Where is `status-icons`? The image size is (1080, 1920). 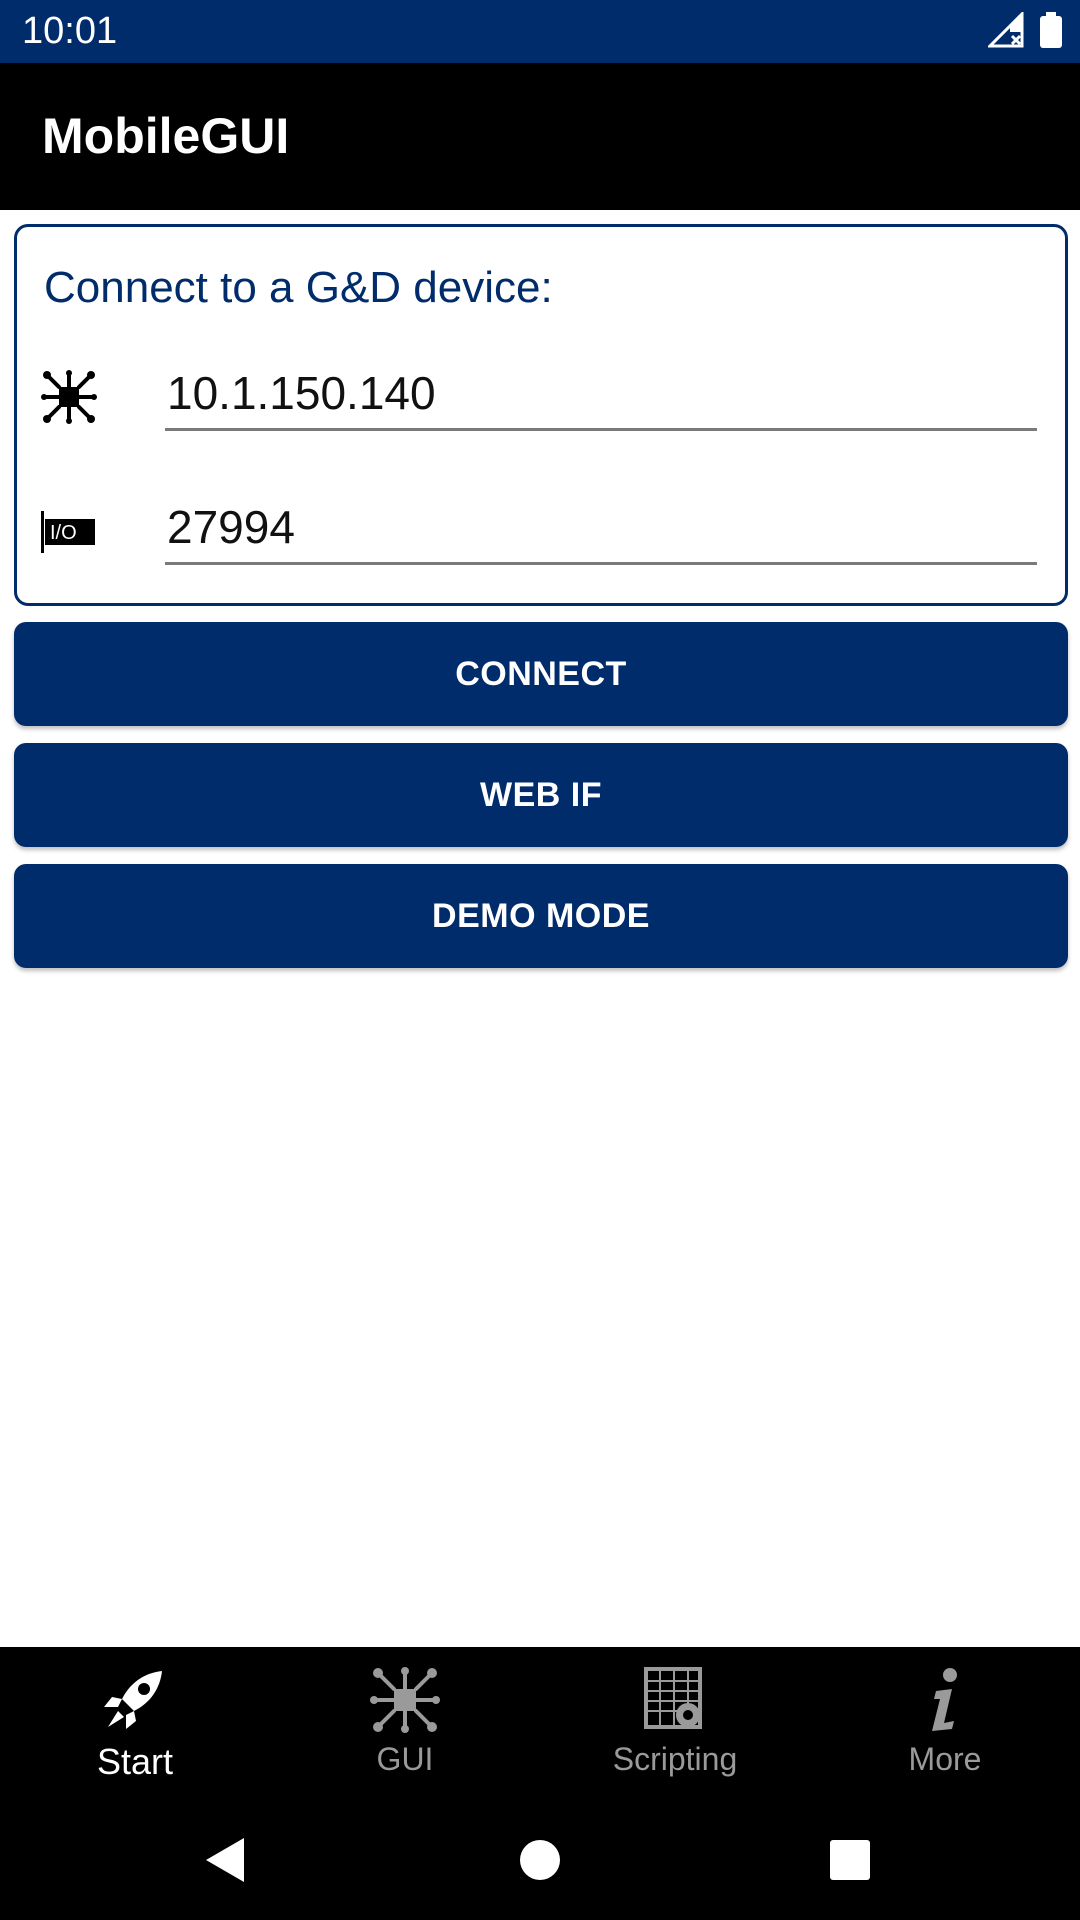 status-icons is located at coordinates (1025, 30).